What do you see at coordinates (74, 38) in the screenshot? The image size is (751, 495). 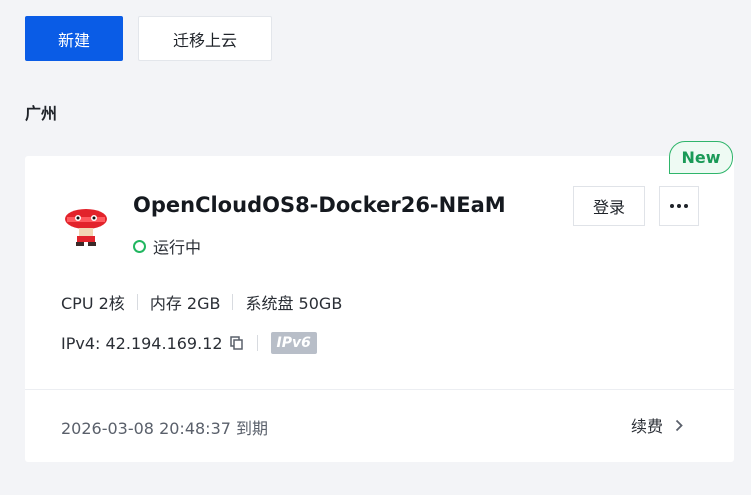 I see `new-button: 新建` at bounding box center [74, 38].